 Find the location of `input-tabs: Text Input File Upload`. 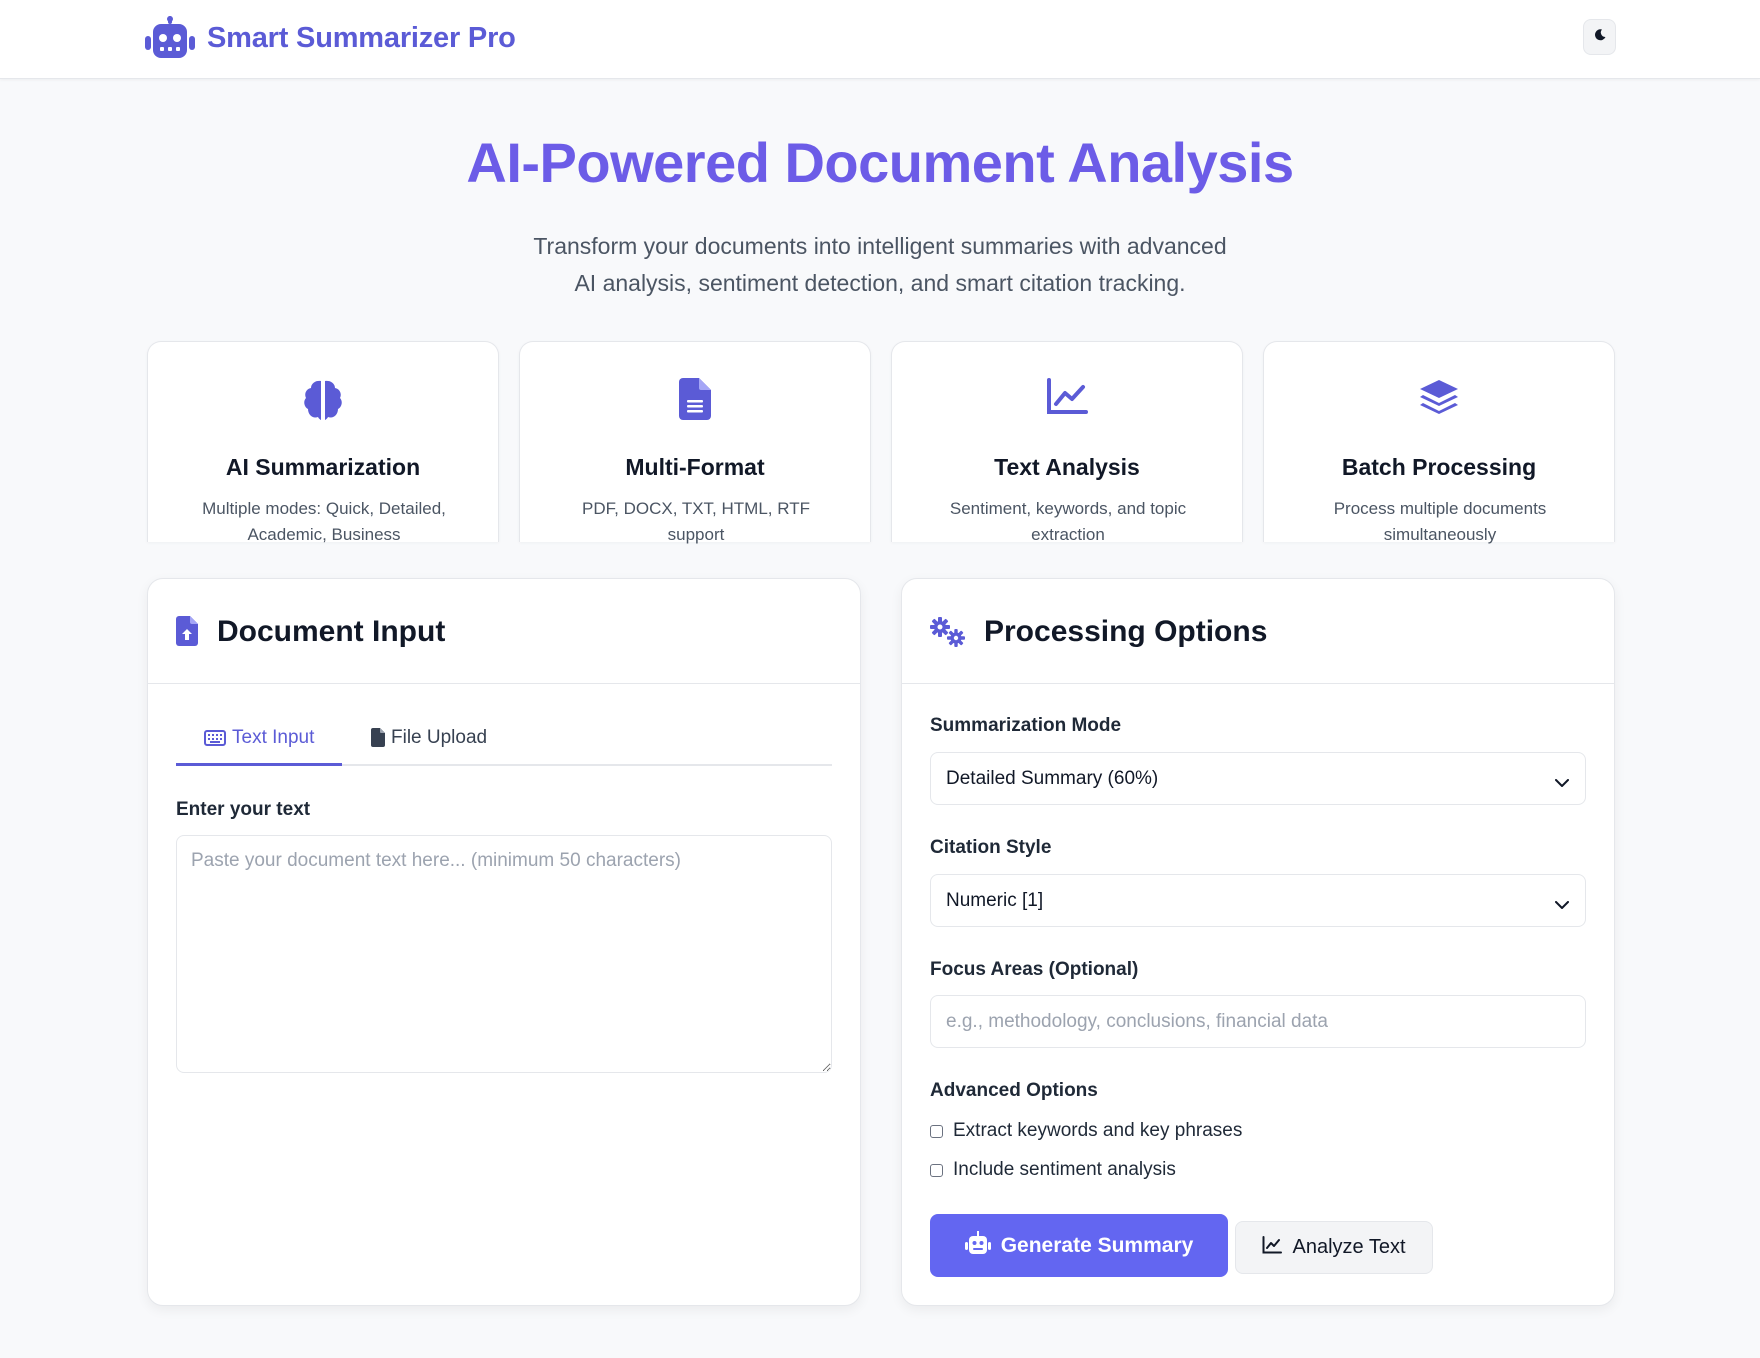

input-tabs: Text Input File Upload is located at coordinates (504, 742).